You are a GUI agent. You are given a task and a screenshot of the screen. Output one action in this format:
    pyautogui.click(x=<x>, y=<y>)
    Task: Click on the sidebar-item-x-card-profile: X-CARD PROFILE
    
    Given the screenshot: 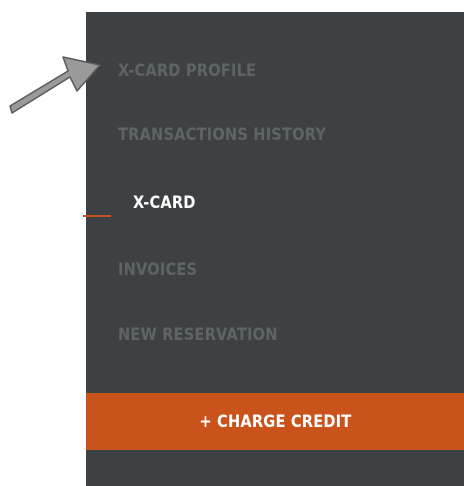 What is the action you would take?
    pyautogui.click(x=187, y=71)
    